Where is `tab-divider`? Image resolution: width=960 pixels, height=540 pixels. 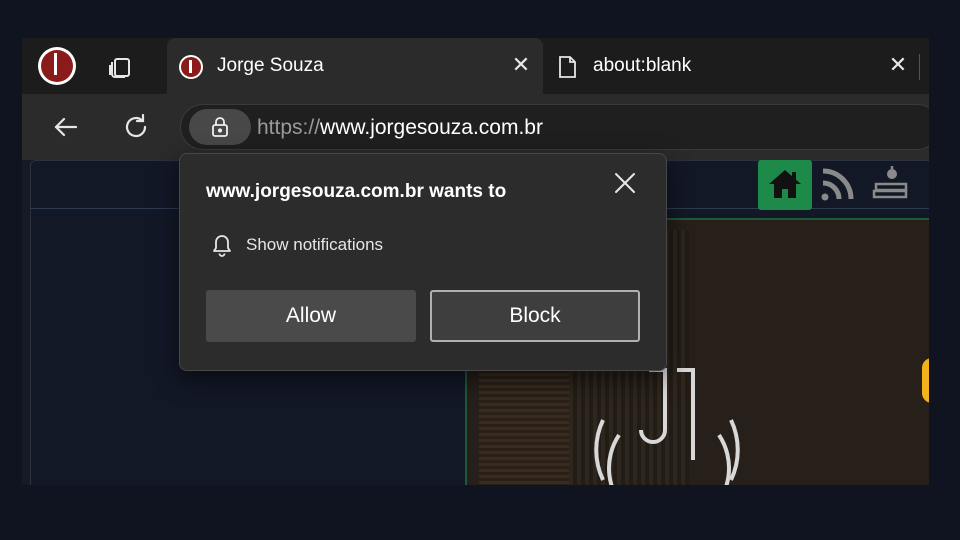 tab-divider is located at coordinates (919, 67).